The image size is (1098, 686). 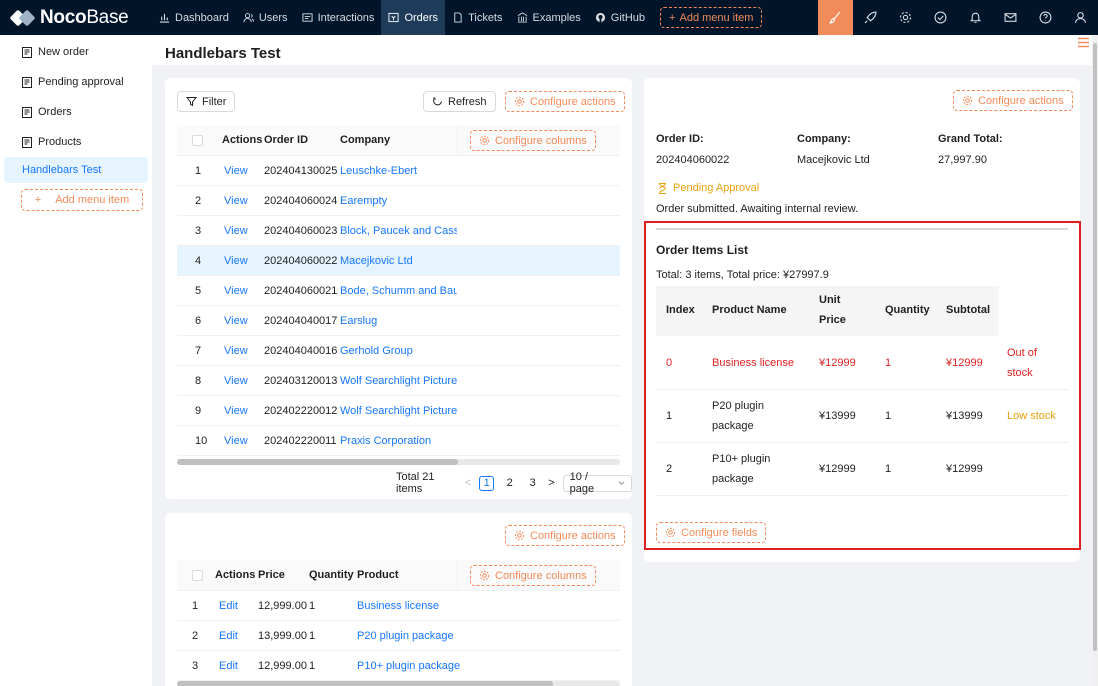 What do you see at coordinates (82, 200) in the screenshot?
I see `sidebar-add-menu-item-button: + Add menu item` at bounding box center [82, 200].